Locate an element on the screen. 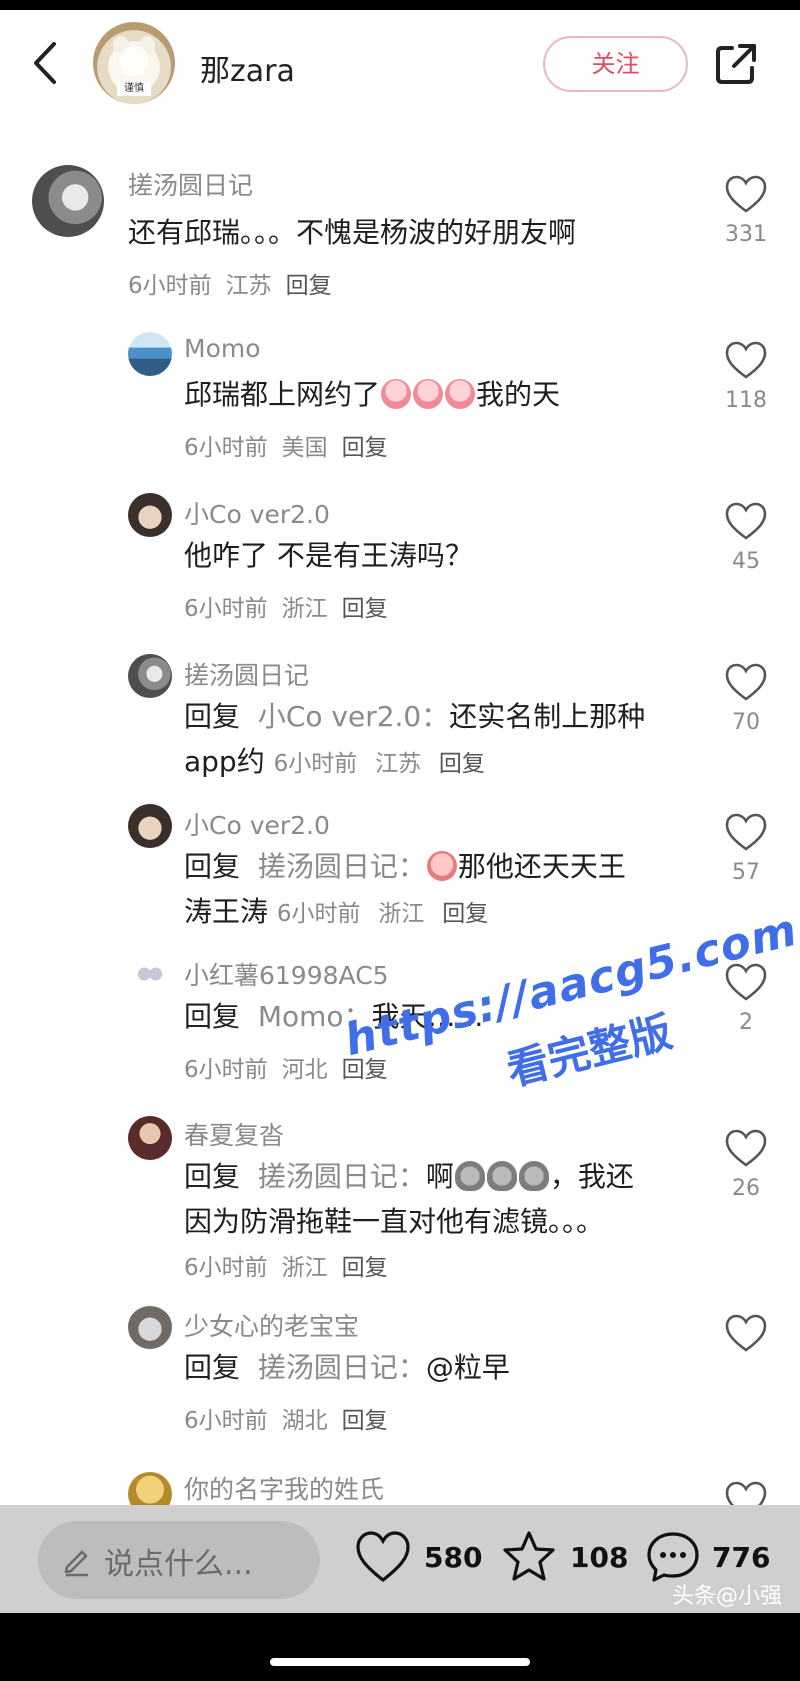  comment-text: 回复 搓汤圆日记：啊 ，我还 因为防滑拖鞋一直对他有滤镜。。。 is located at coordinates (409, 1199).